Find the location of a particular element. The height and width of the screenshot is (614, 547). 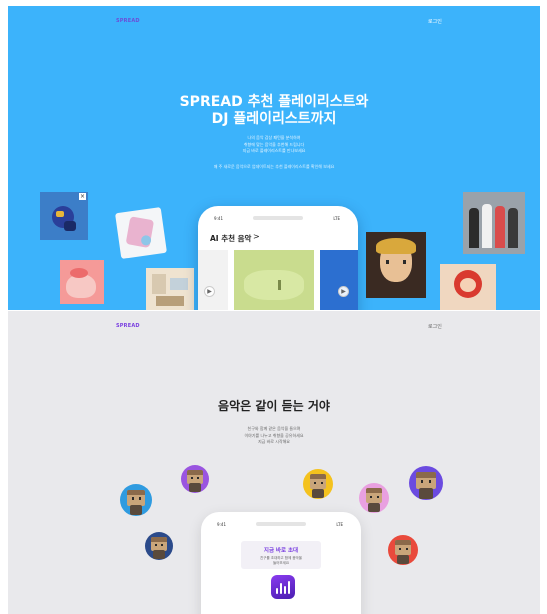

hero-desc-line1: 나의 음악 감상 패턴을 분석하여 is located at coordinates (274, 137).